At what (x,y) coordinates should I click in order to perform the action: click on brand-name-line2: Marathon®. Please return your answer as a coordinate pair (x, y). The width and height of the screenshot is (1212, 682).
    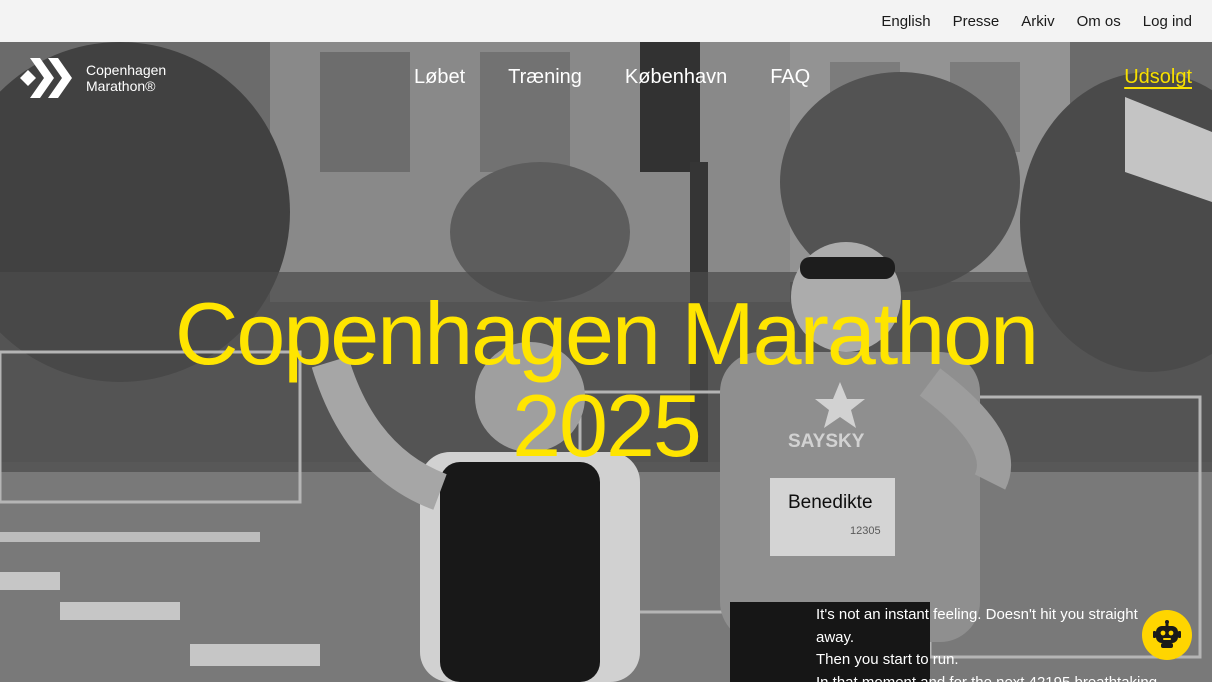
    Looking at the image, I should click on (121, 86).